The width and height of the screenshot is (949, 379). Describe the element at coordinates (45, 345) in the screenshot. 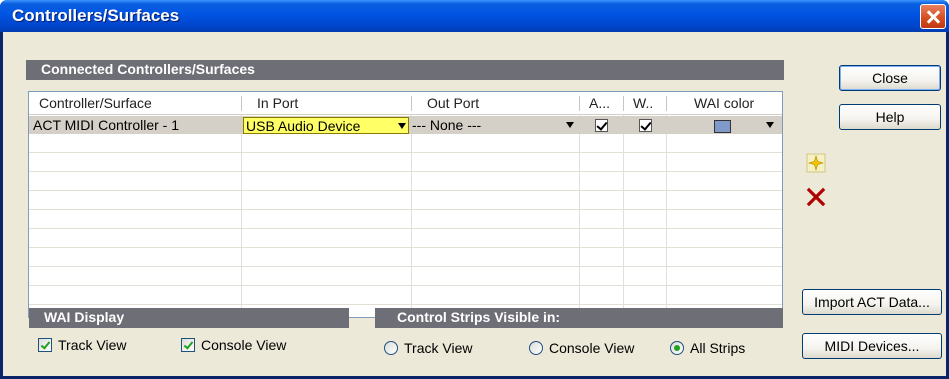

I see `track-view-checkbox` at that location.